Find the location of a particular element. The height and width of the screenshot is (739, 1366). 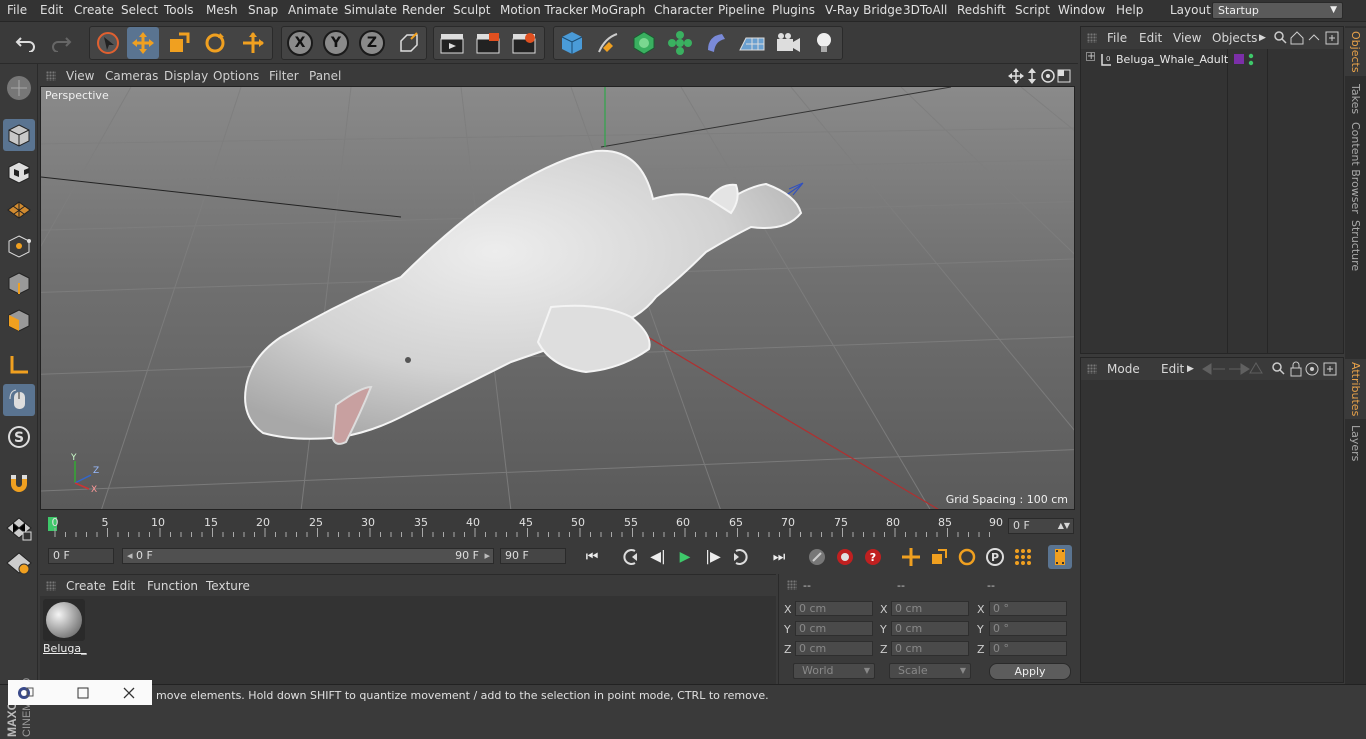

workplane-settings-button is located at coordinates (19, 563).